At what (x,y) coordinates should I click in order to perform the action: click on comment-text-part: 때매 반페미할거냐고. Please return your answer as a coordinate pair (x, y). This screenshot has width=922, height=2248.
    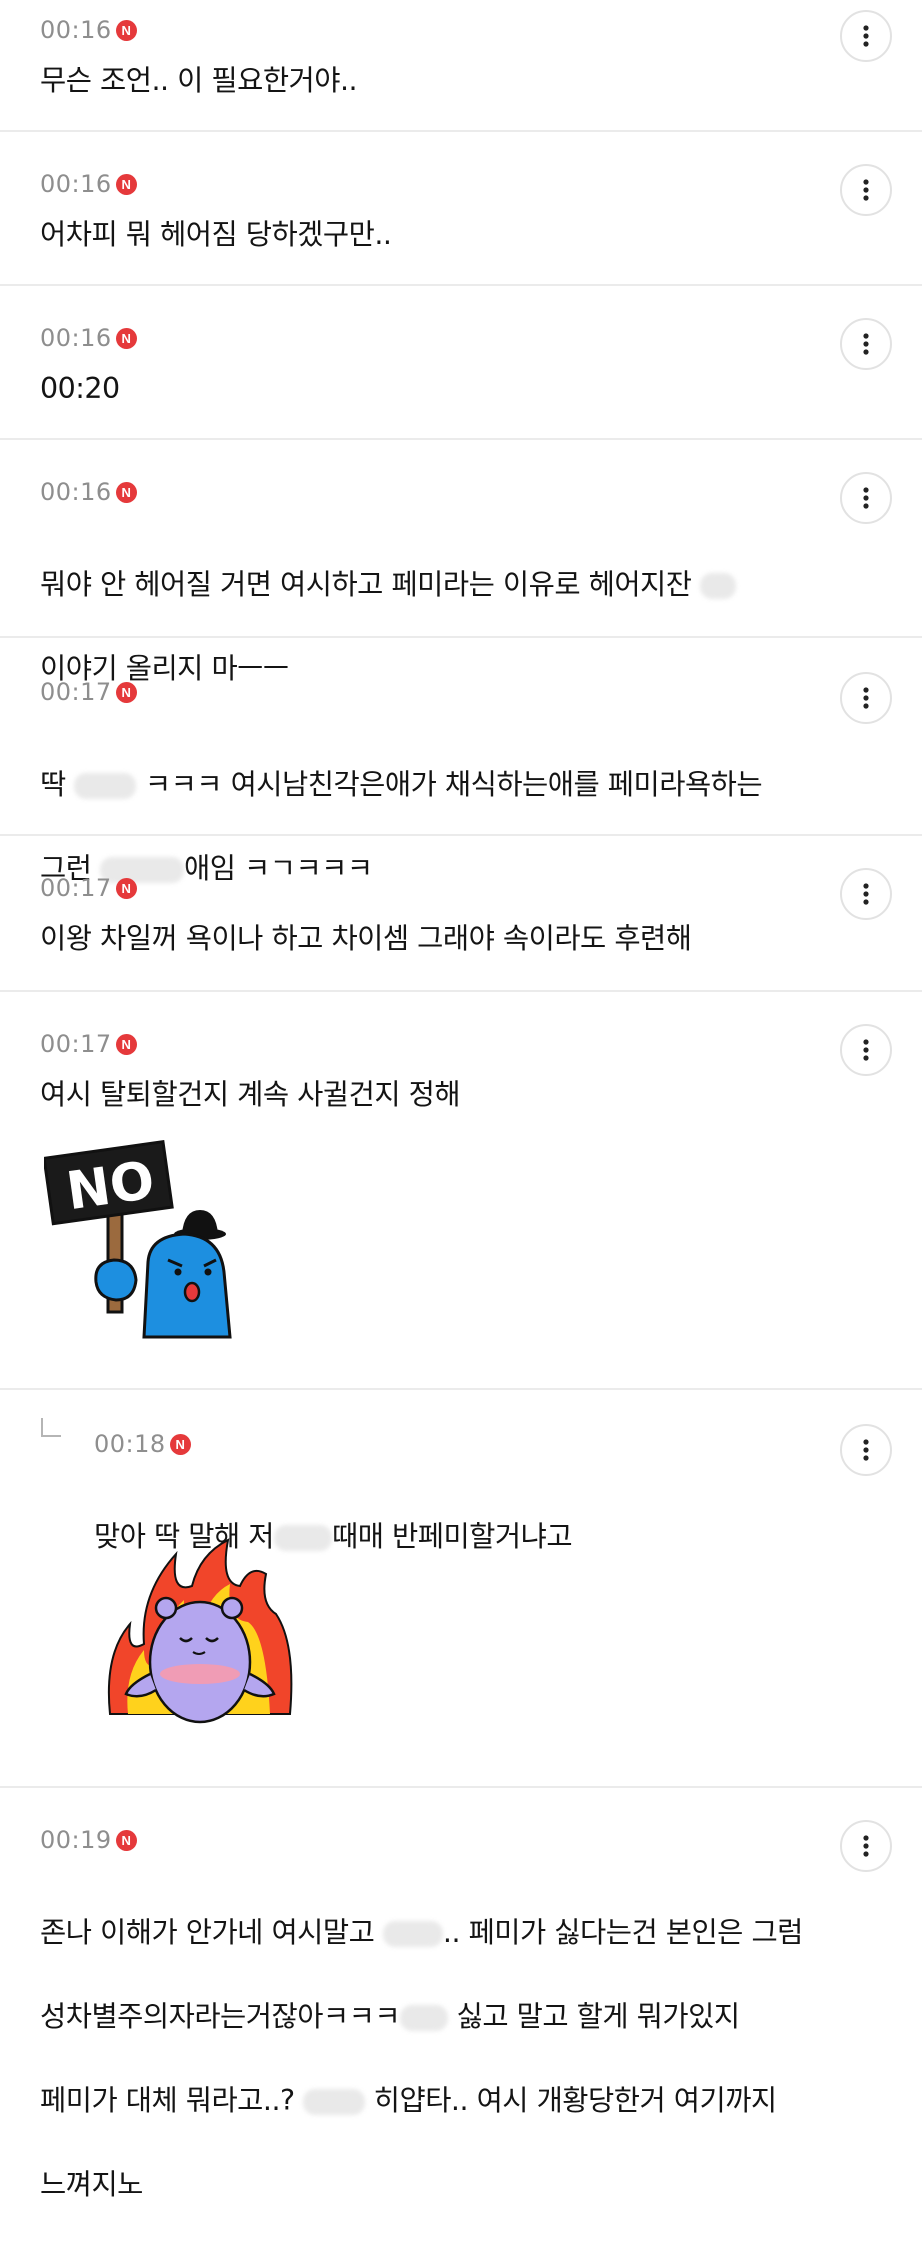
    Looking at the image, I should click on (452, 1536).